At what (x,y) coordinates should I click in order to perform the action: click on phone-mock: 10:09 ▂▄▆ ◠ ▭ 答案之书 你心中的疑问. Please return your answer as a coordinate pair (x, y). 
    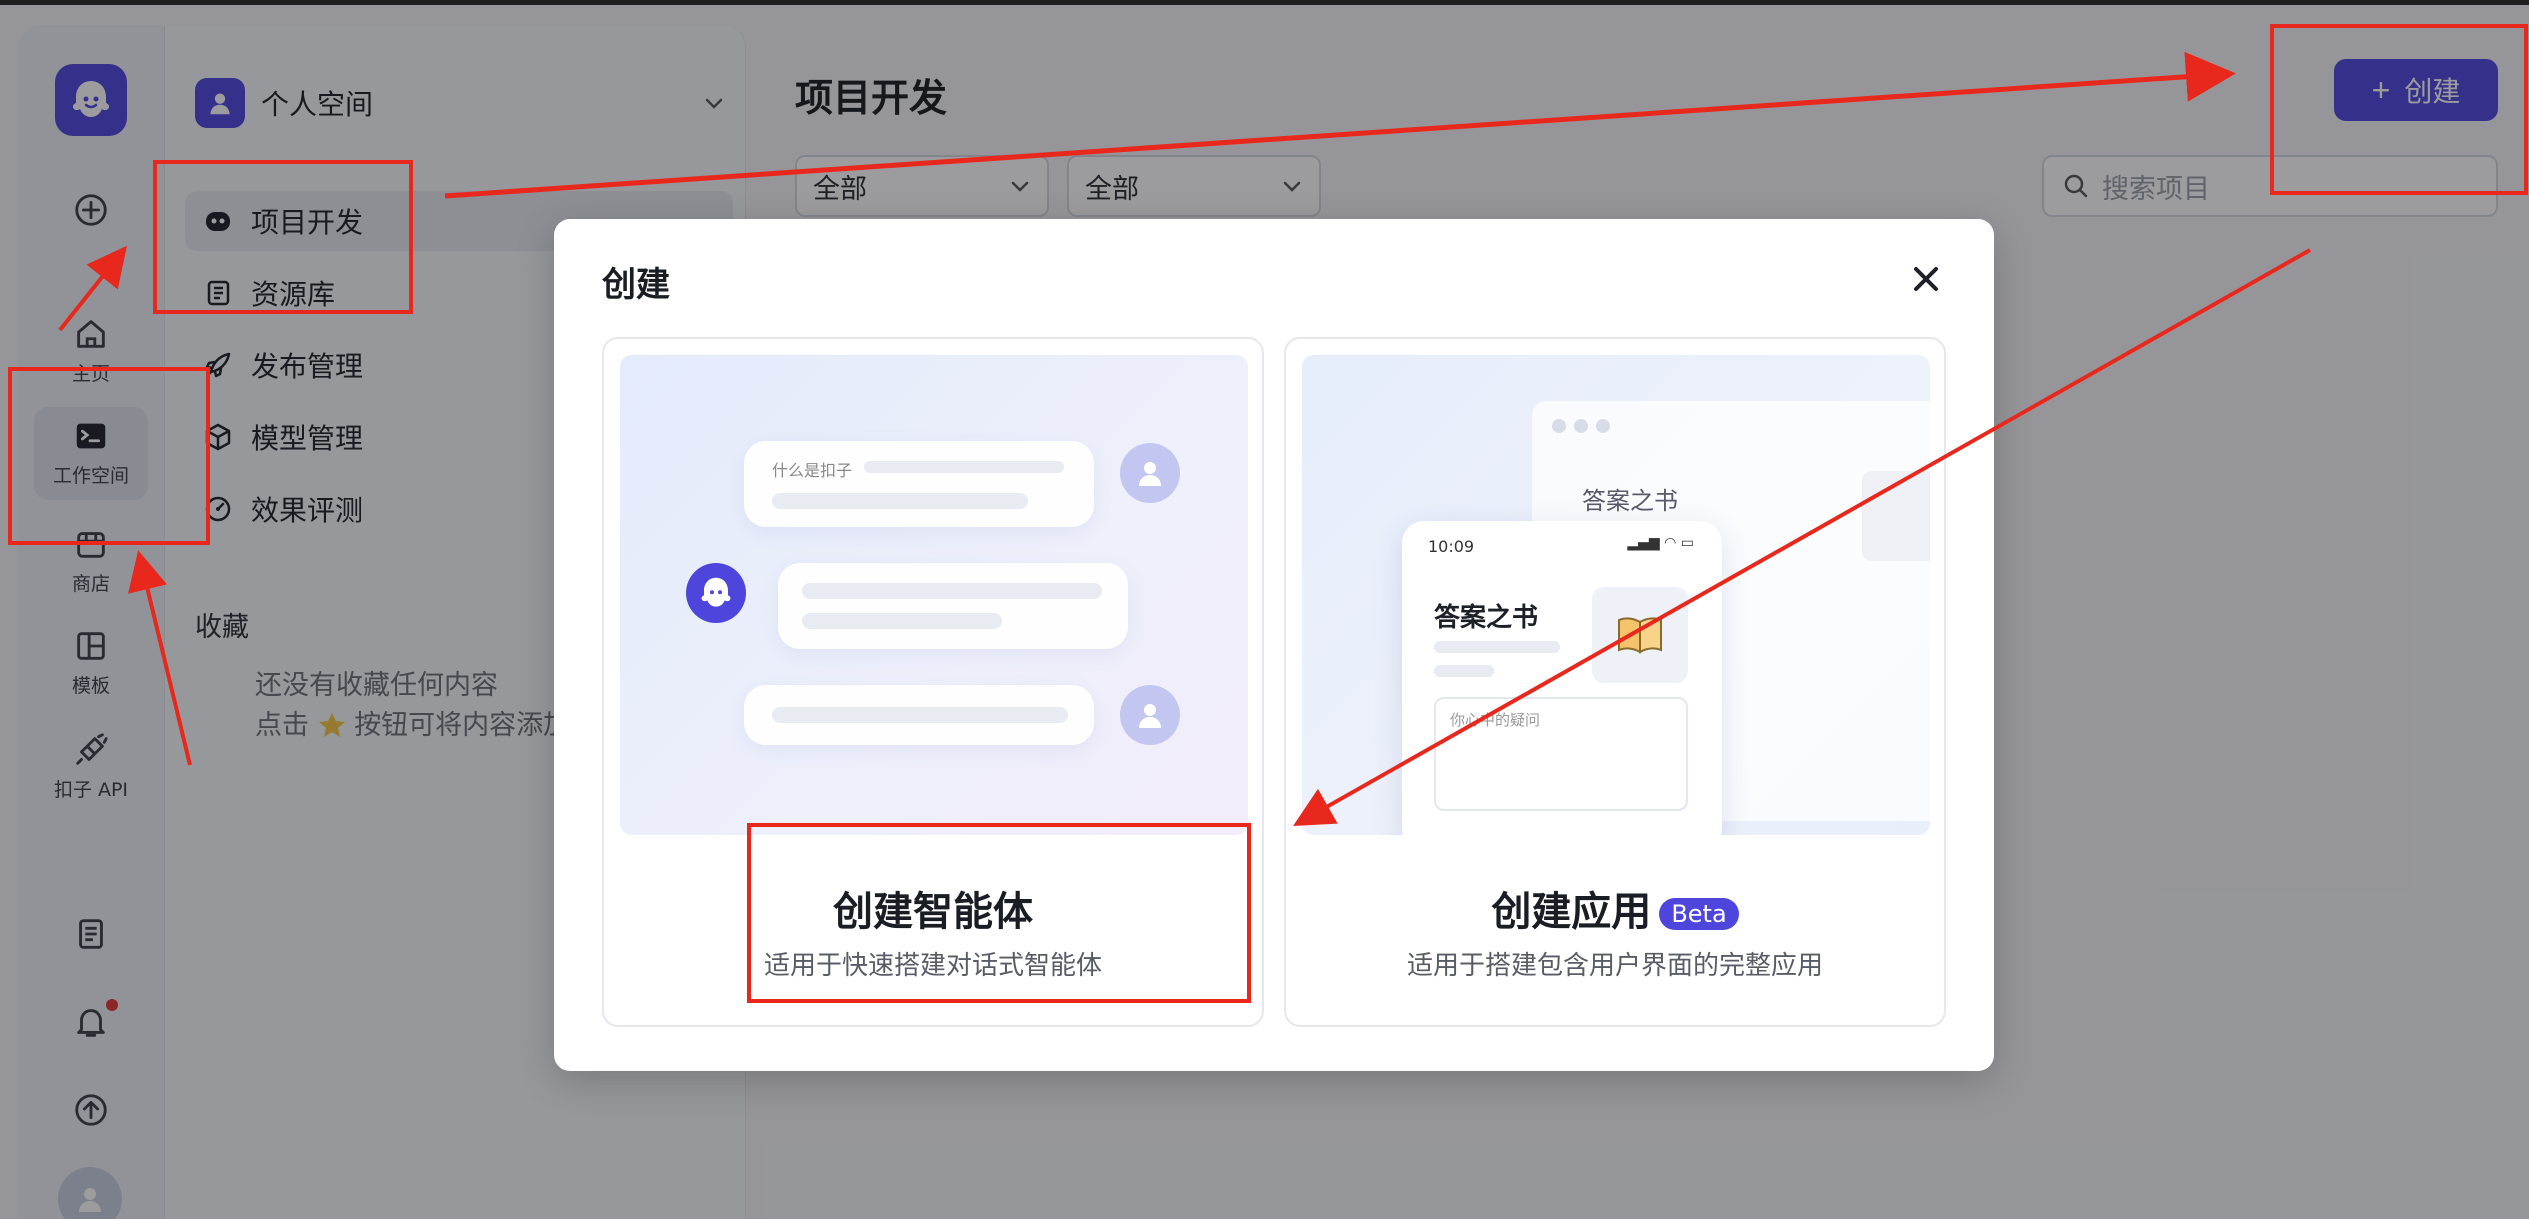
    Looking at the image, I should click on (1562, 678).